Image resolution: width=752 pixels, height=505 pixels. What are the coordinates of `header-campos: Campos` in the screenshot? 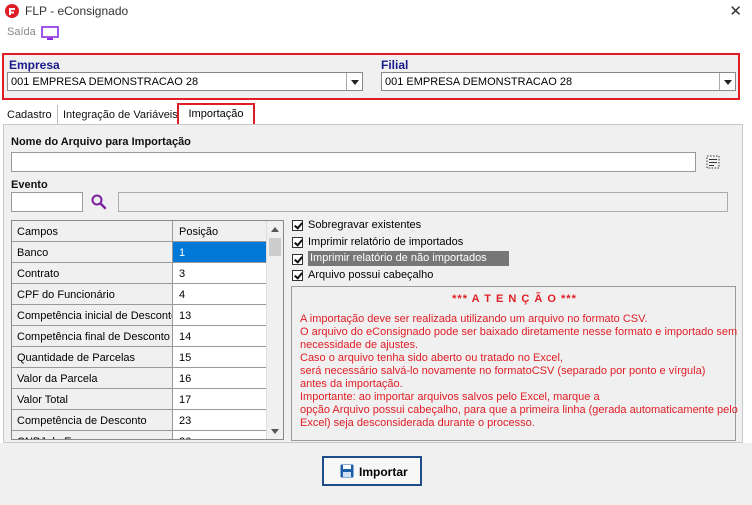 It's located at (92, 231).